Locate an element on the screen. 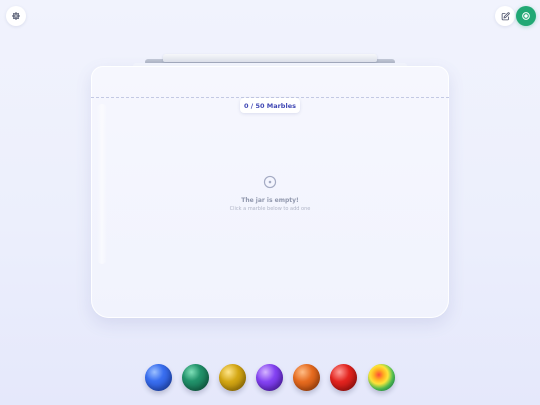 This screenshot has height=405, width=540. marble-orange is located at coordinates (306, 377).